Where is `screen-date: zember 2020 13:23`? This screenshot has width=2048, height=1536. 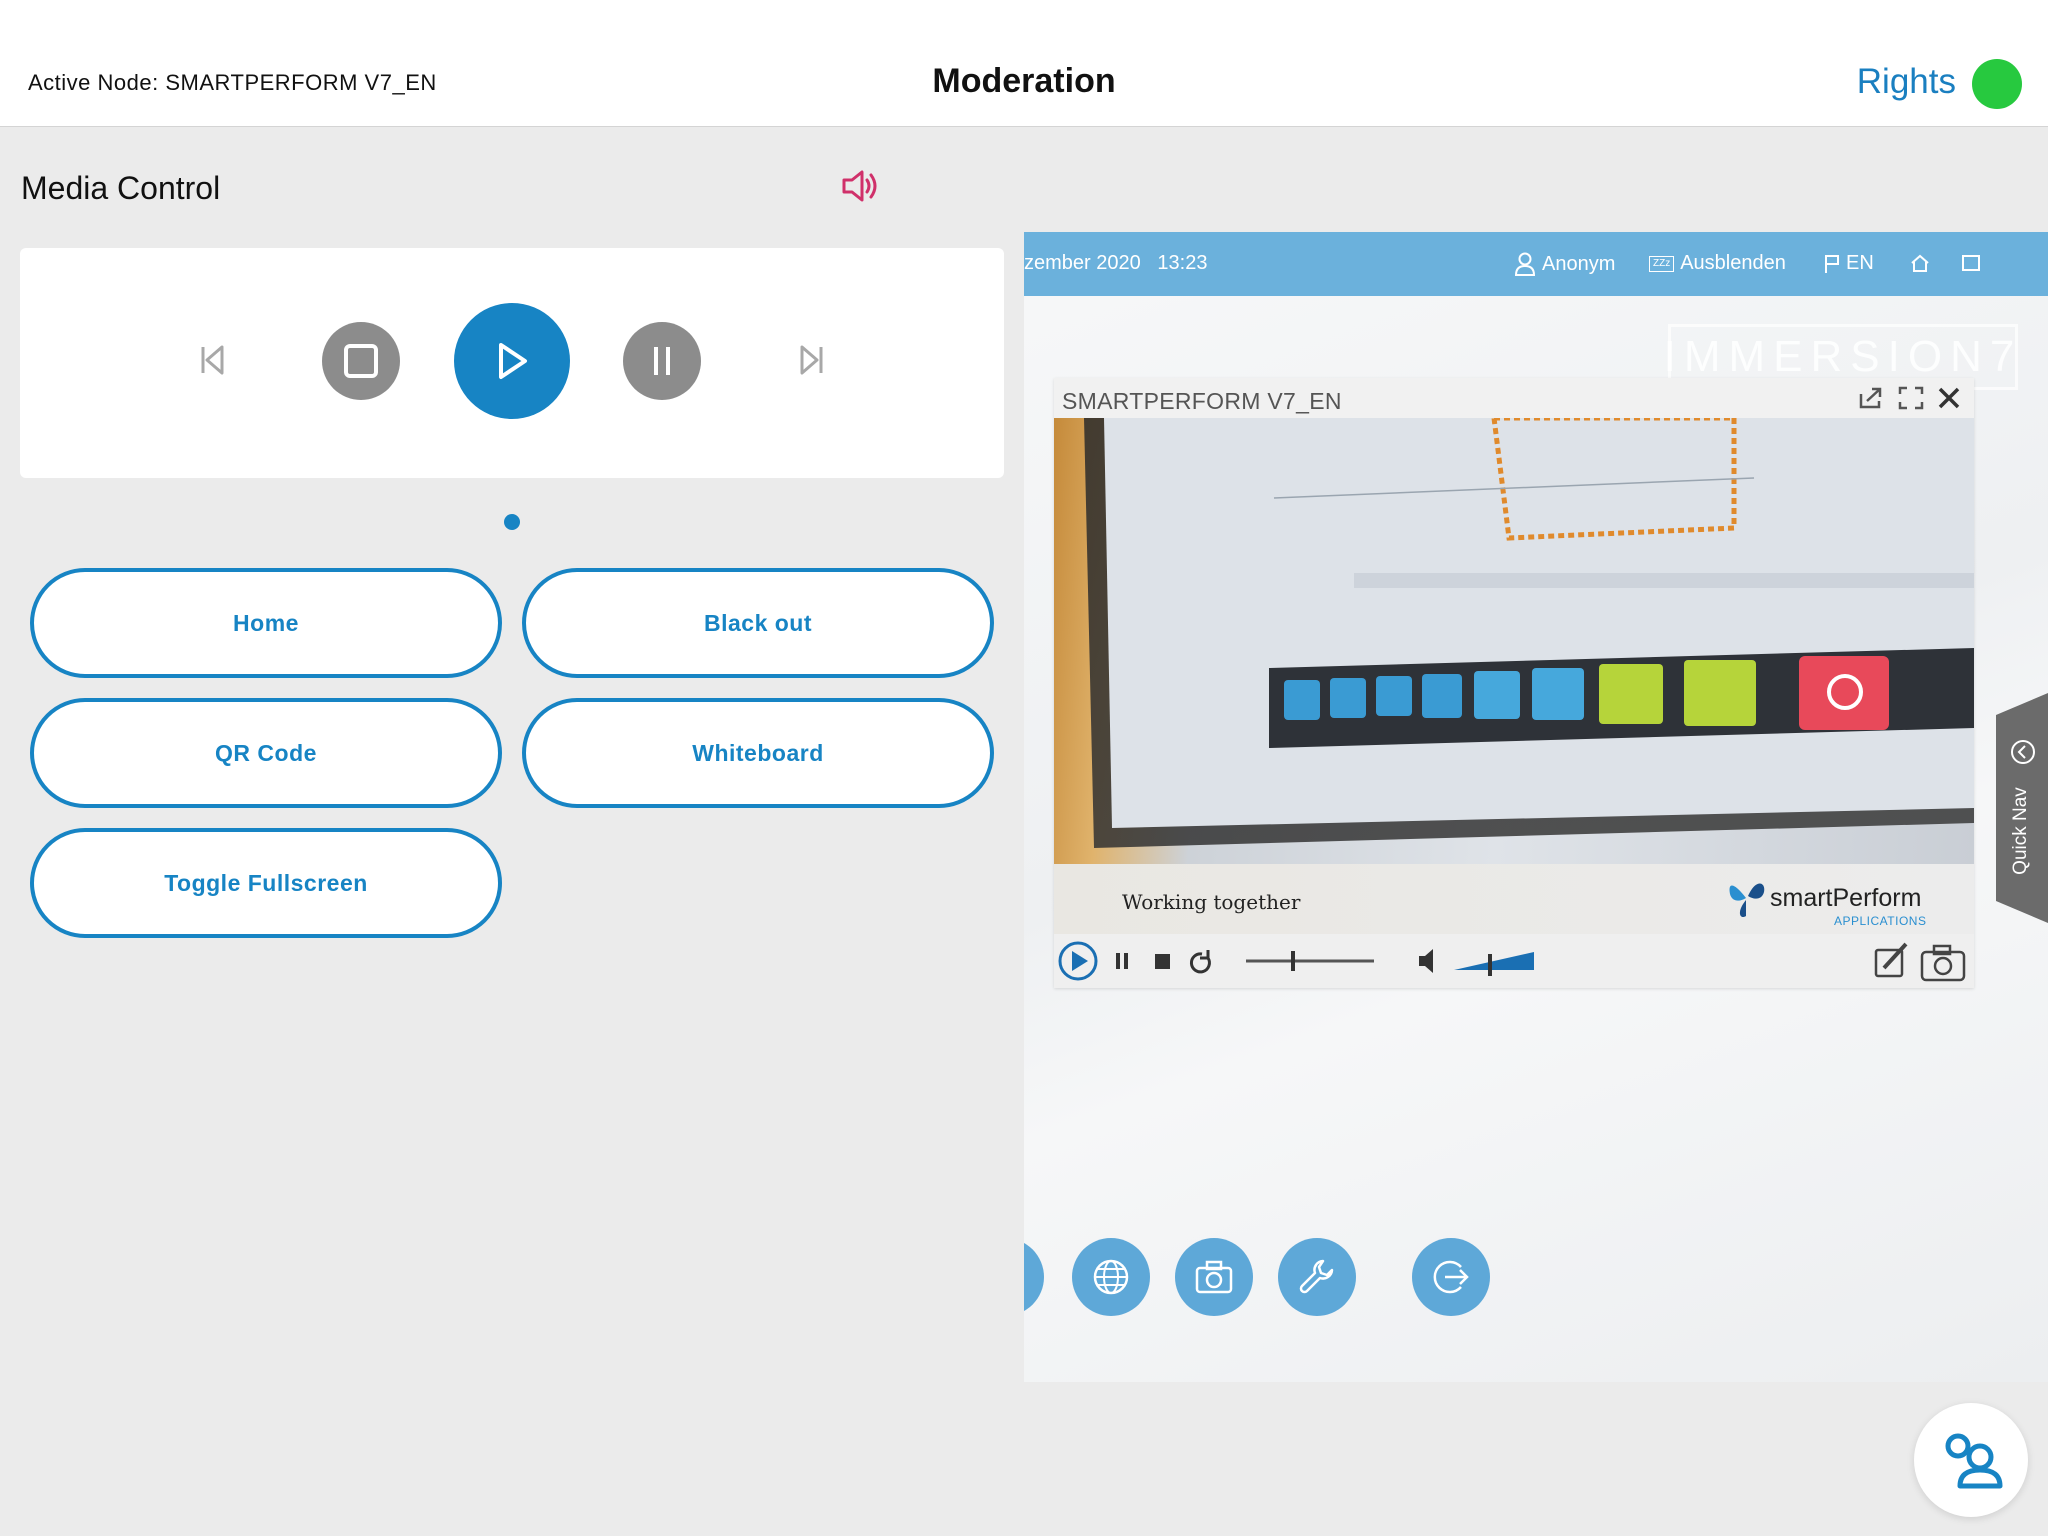
screen-date: zember 2020 13:23 is located at coordinates (1116, 263).